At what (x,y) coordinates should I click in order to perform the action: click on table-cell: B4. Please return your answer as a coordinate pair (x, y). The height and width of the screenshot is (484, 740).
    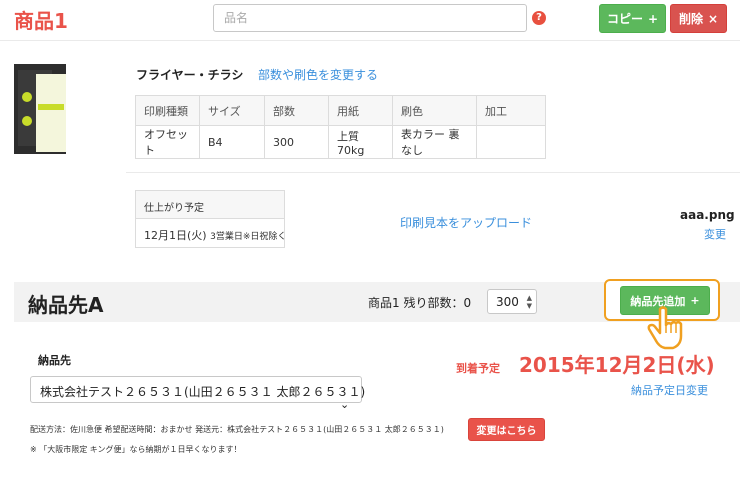
    Looking at the image, I should click on (232, 142).